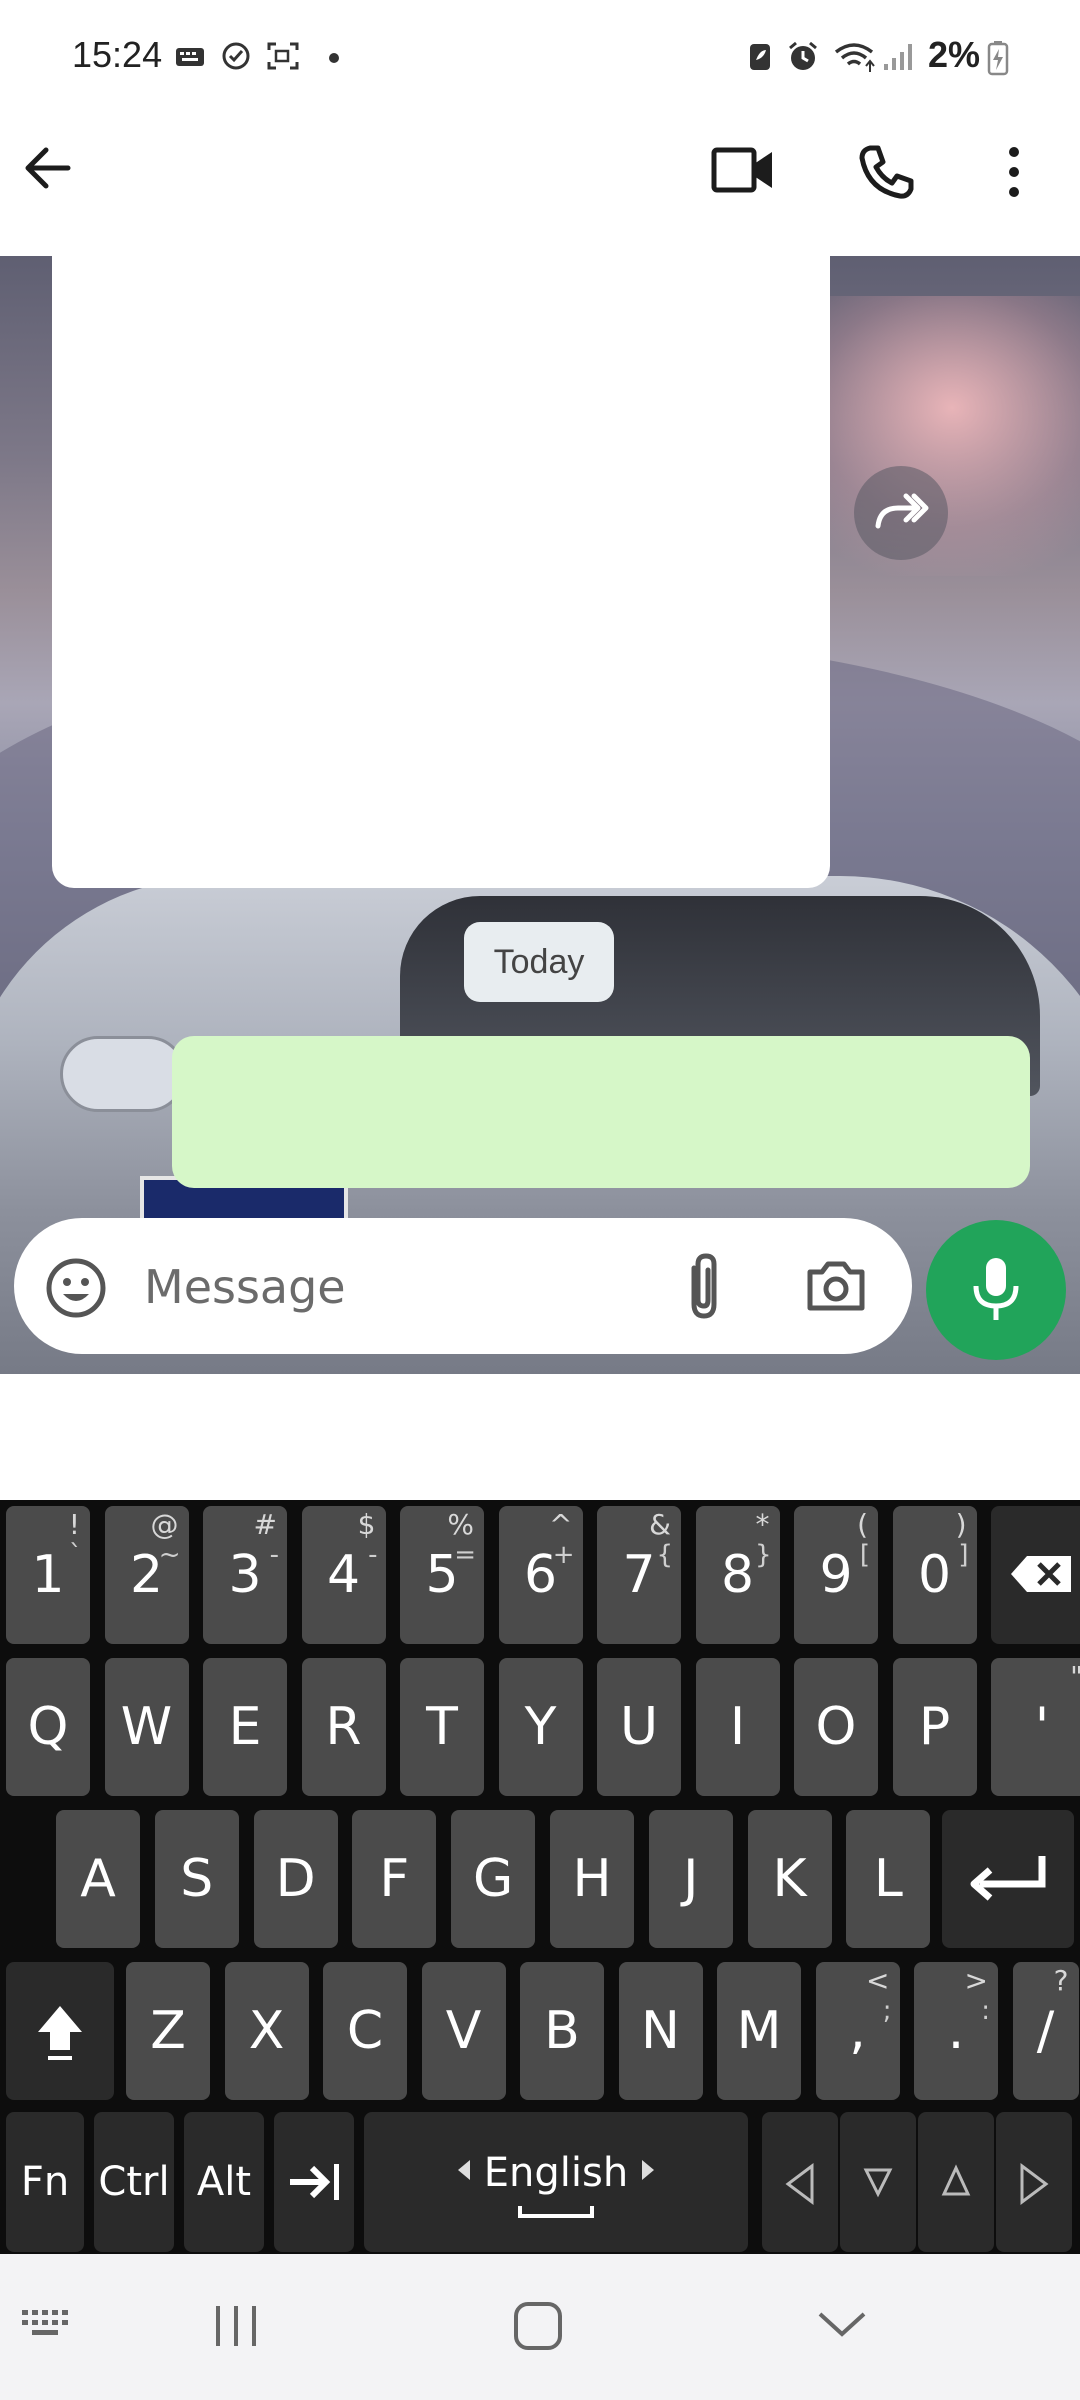  I want to click on key-i: I, so click(737, 1727).